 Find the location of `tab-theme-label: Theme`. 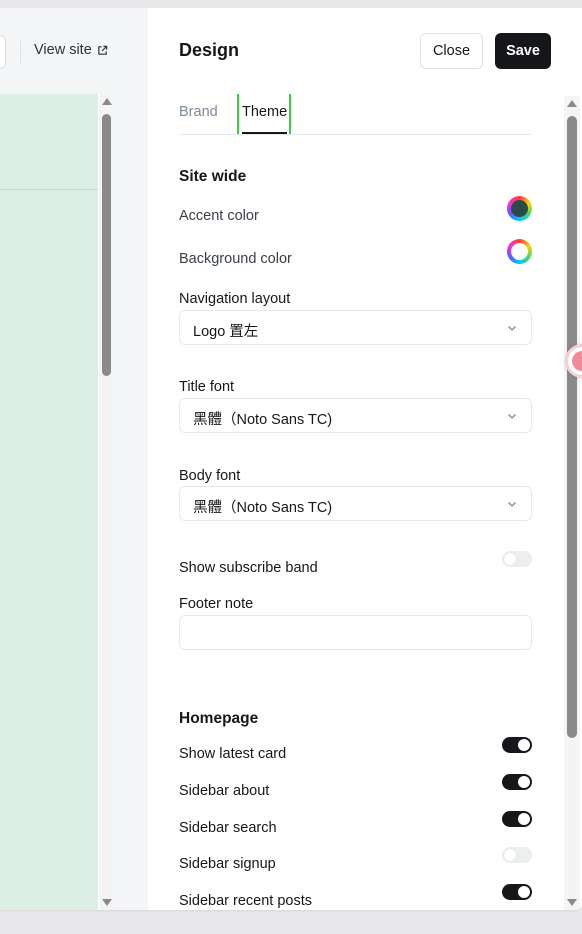

tab-theme-label: Theme is located at coordinates (265, 112).